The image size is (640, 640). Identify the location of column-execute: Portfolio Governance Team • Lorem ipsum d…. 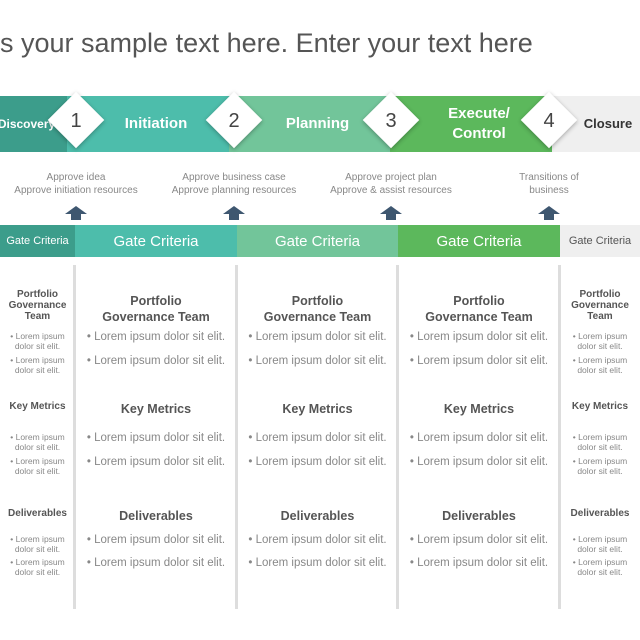
(479, 437).